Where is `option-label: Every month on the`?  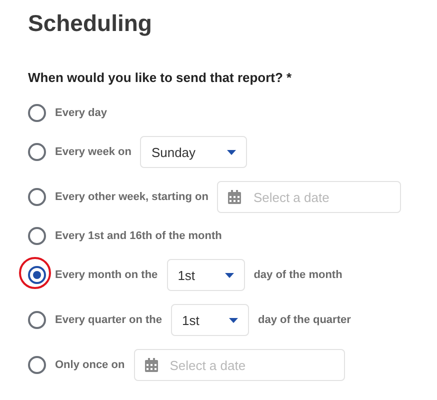 option-label: Every month on the is located at coordinates (106, 275).